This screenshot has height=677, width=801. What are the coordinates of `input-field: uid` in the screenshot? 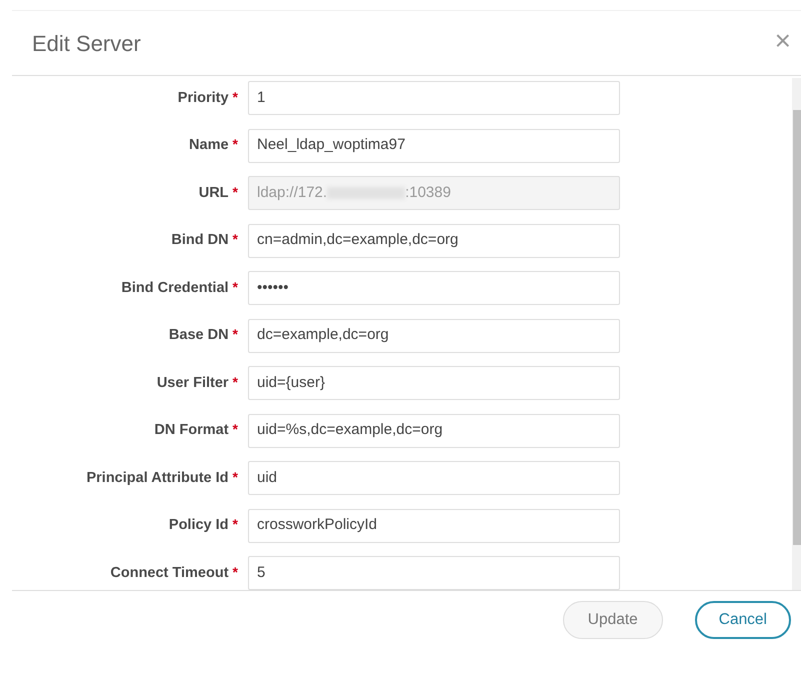 It's located at (434, 478).